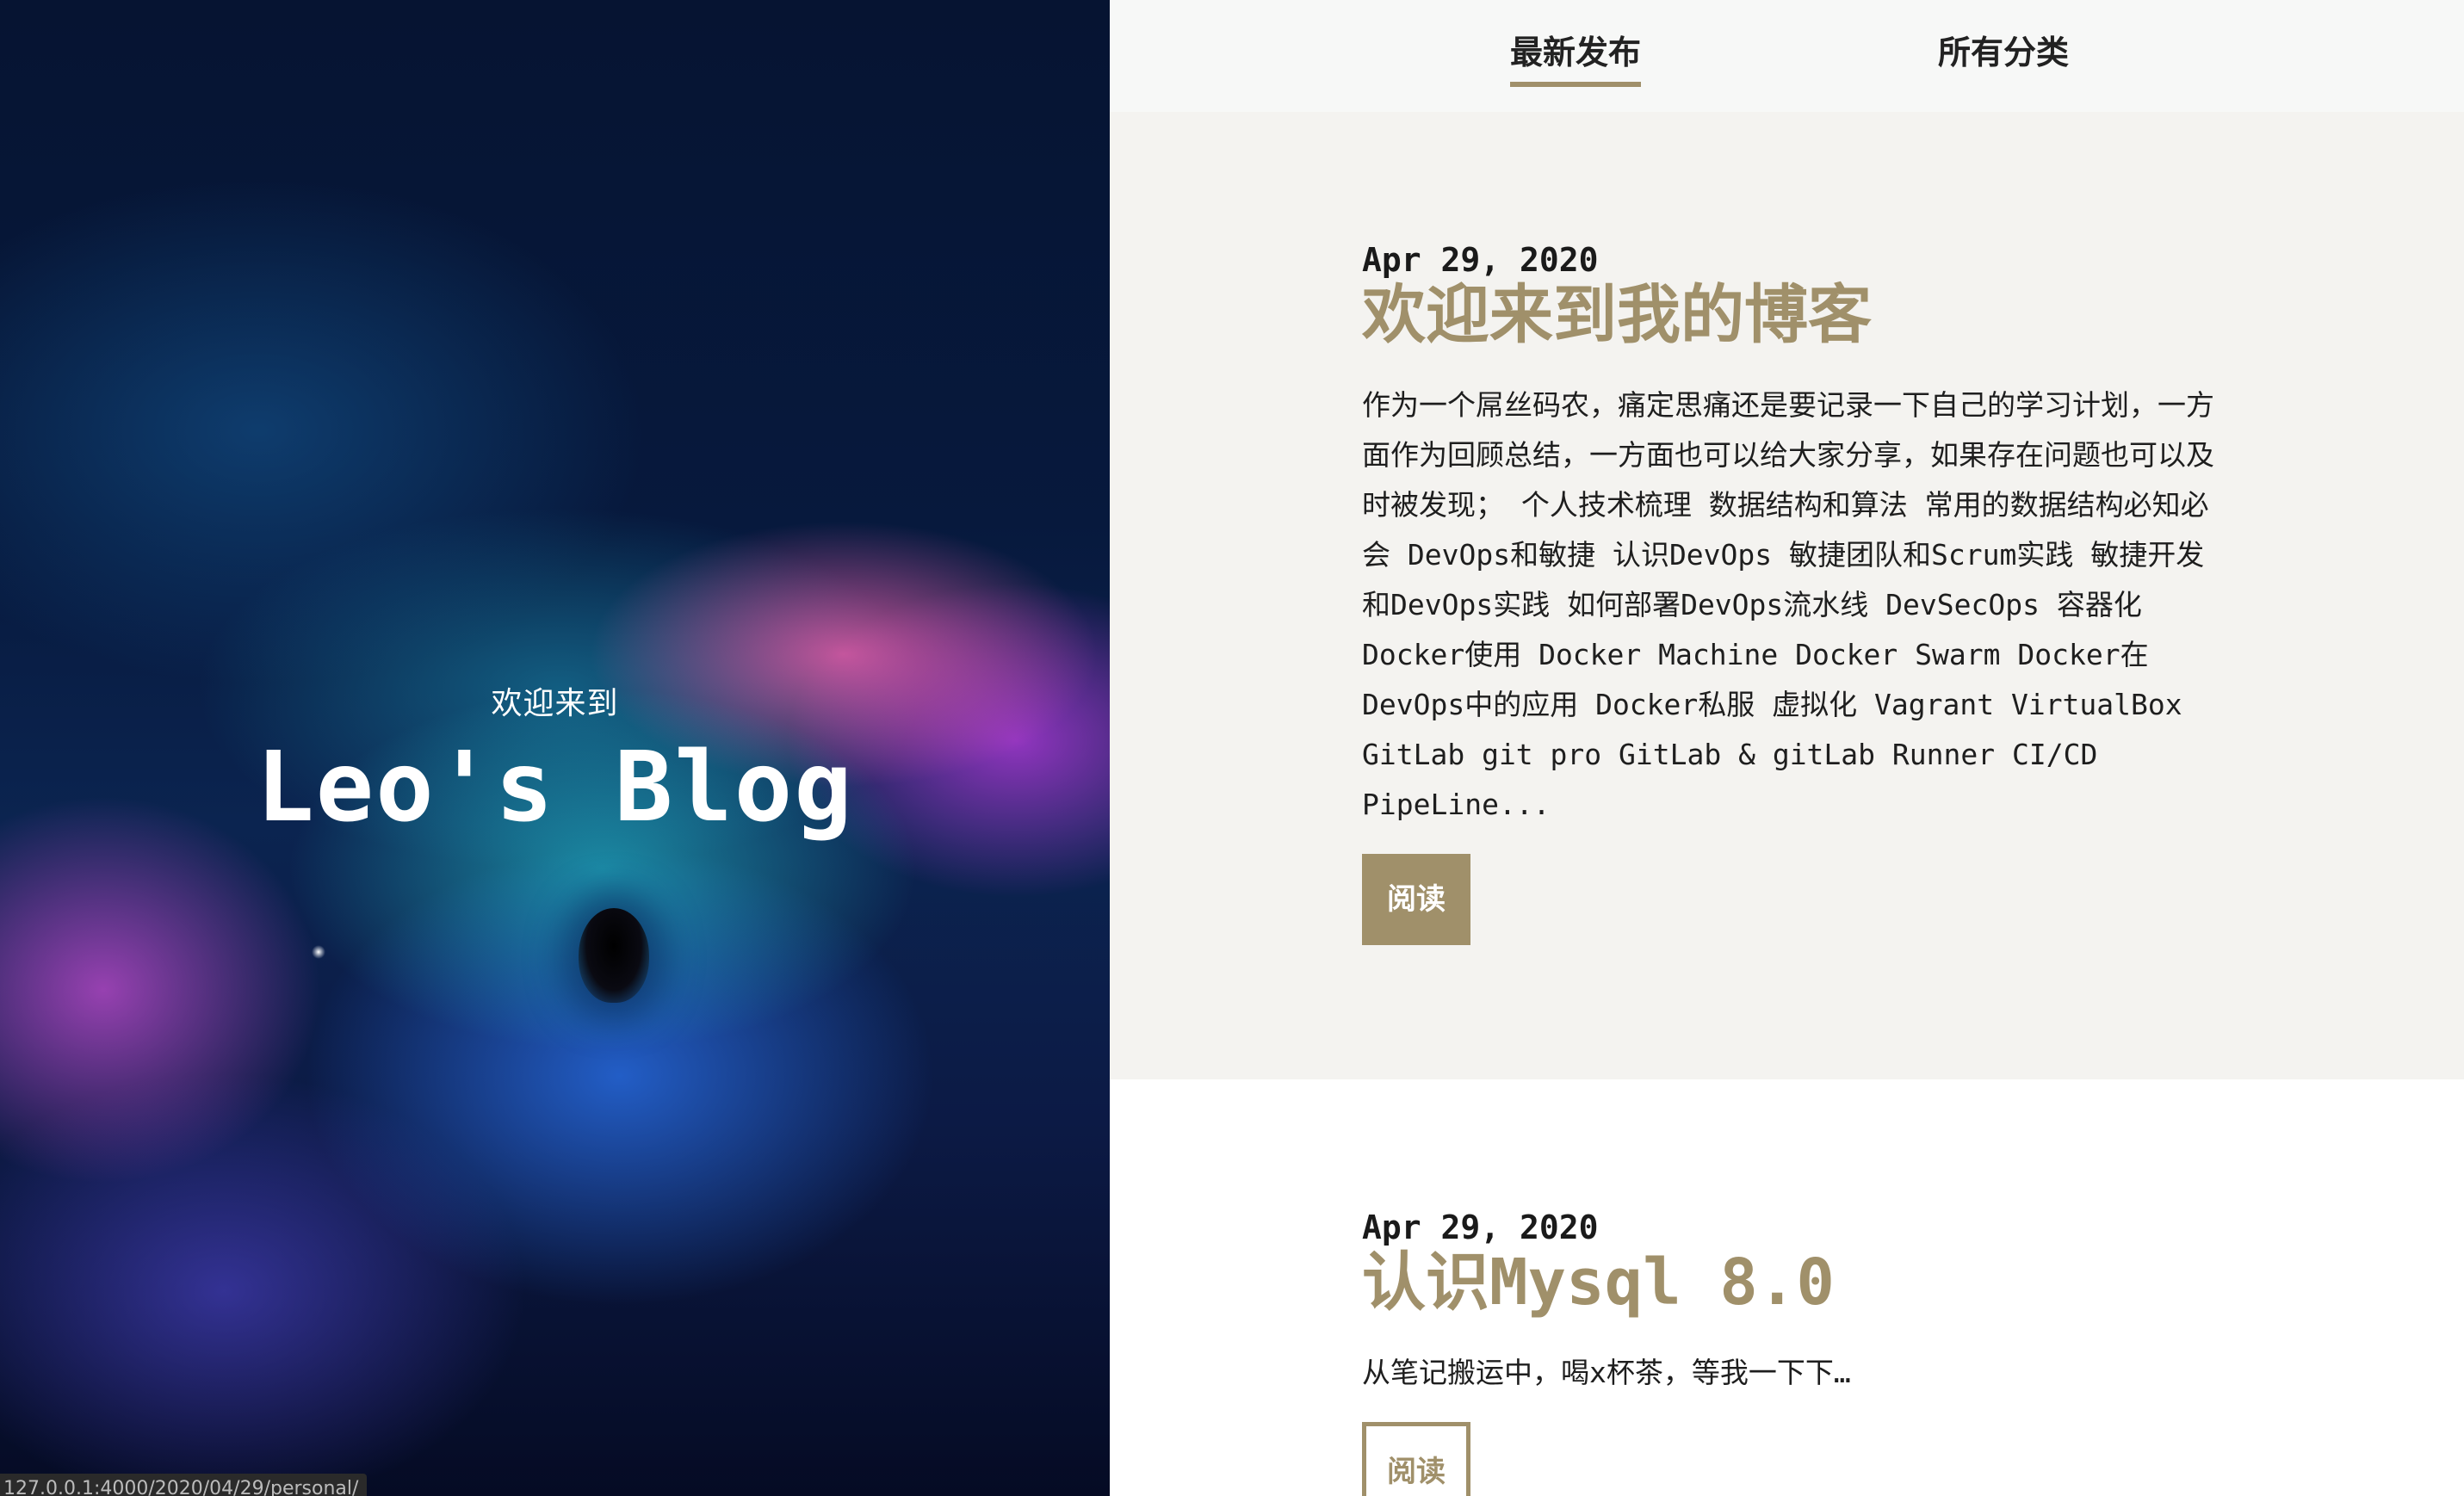 Image resolution: width=2464 pixels, height=1496 pixels. I want to click on hero-star, so click(318, 952).